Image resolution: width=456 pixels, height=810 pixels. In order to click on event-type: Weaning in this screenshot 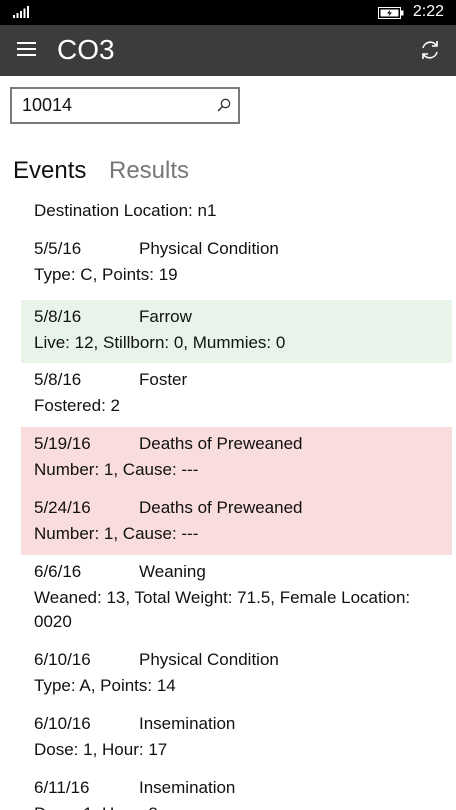, I will do `click(172, 571)`.